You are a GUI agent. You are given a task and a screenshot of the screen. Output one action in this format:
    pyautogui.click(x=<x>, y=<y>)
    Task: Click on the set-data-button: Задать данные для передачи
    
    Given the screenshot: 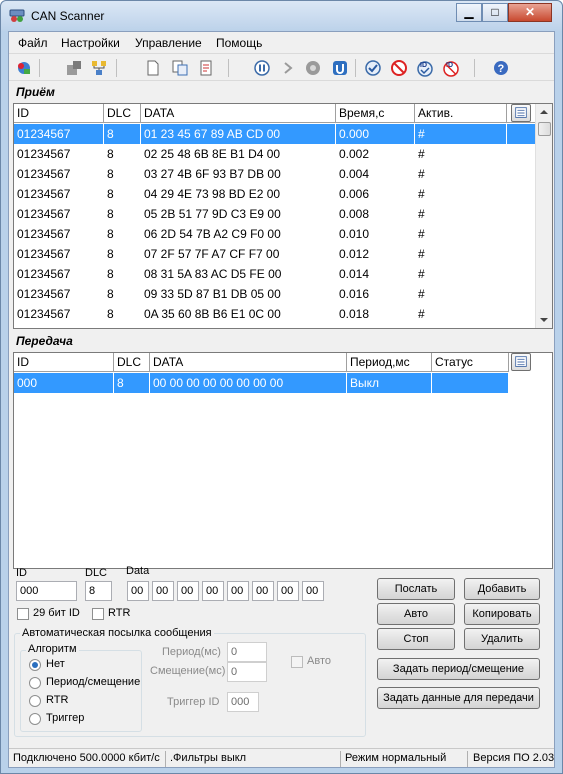 What is the action you would take?
    pyautogui.click(x=458, y=698)
    